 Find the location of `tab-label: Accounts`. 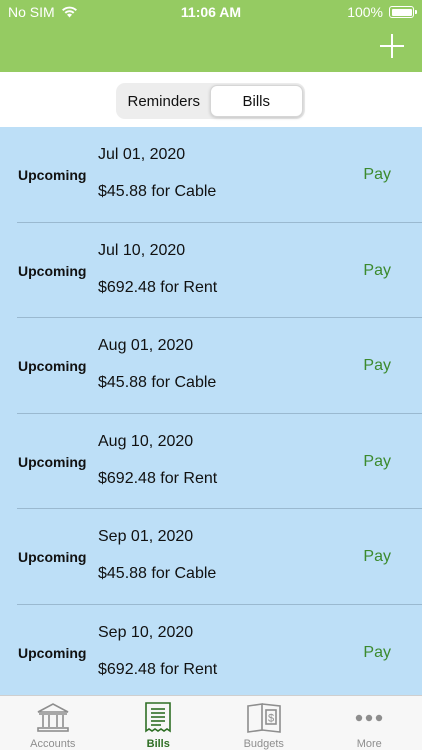

tab-label: Accounts is located at coordinates (53, 744).